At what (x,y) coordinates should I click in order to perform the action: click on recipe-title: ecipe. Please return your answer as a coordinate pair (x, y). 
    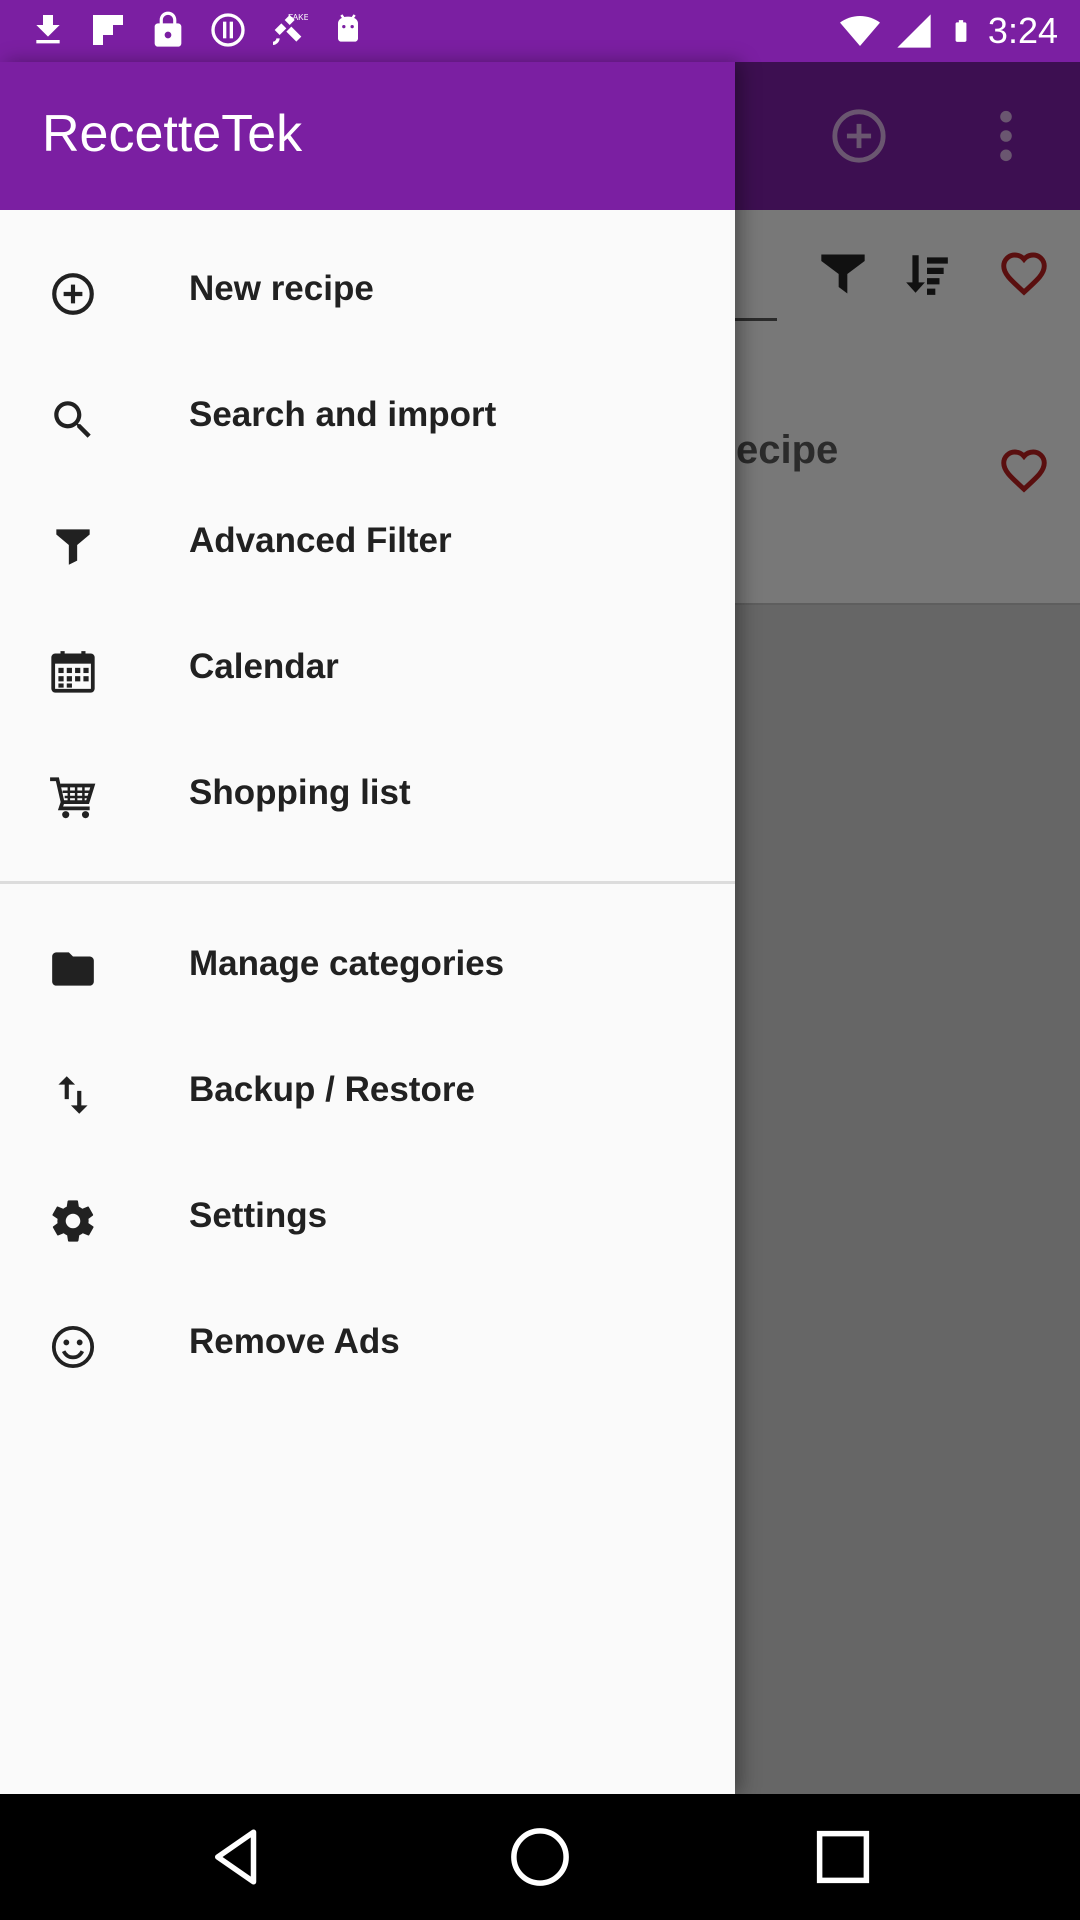
    Looking at the image, I should click on (787, 450).